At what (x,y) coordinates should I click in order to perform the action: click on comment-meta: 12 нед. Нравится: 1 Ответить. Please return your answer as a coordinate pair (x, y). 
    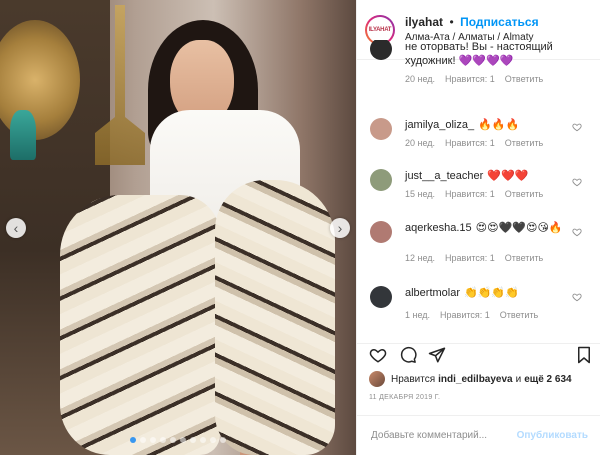
    Looking at the image, I should click on (487, 258).